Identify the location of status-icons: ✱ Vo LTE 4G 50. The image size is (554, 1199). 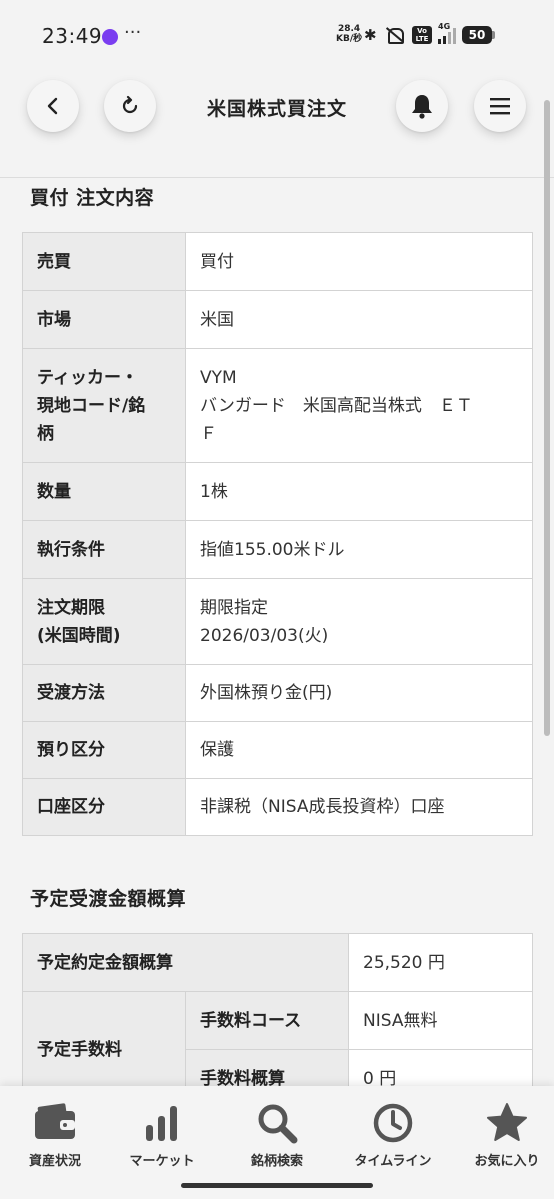
(429, 33).